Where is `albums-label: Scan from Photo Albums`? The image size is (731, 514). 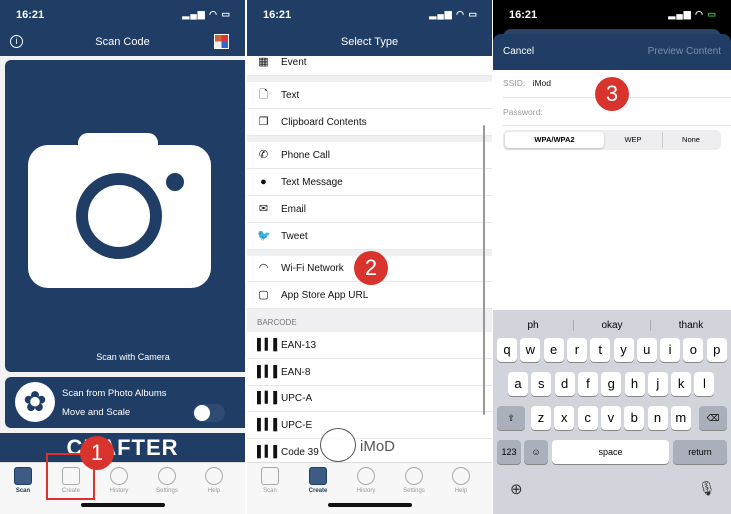
albums-label: Scan from Photo Albums is located at coordinates (114, 393).